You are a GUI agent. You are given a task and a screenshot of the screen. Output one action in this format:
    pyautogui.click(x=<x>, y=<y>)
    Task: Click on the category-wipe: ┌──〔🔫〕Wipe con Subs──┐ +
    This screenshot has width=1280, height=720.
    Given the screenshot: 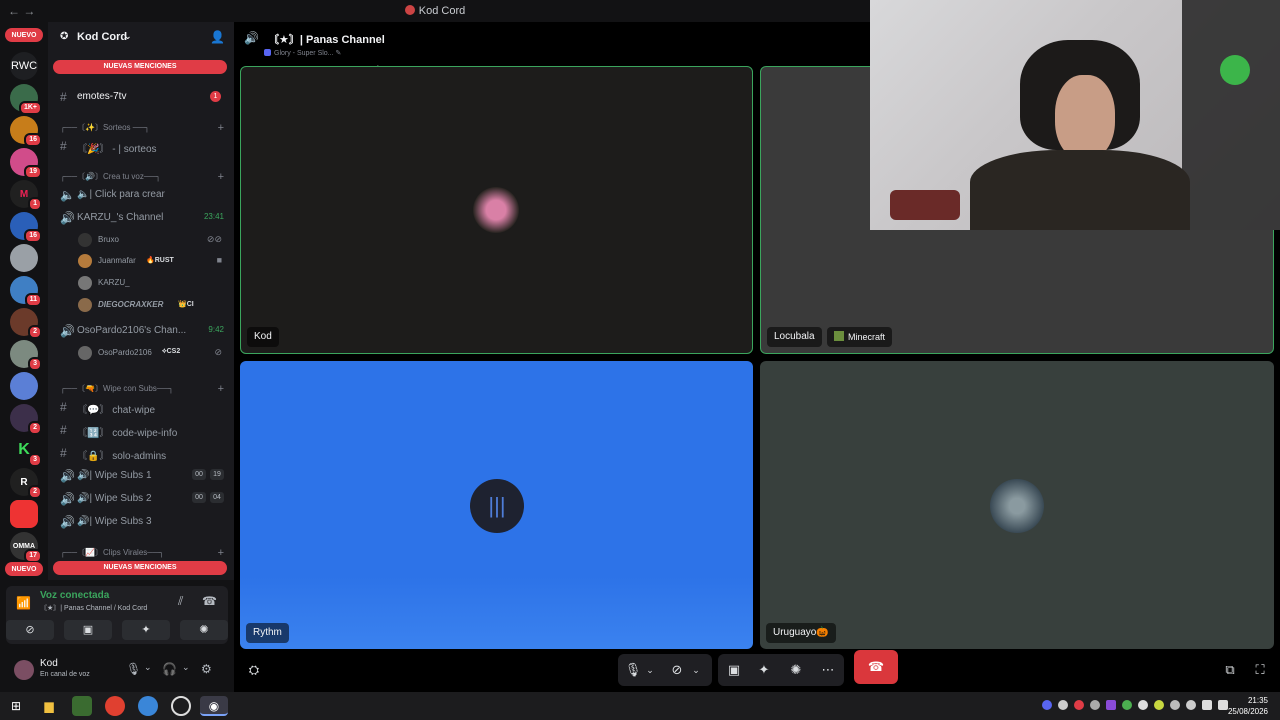 What is the action you would take?
    pyautogui.click(x=145, y=390)
    